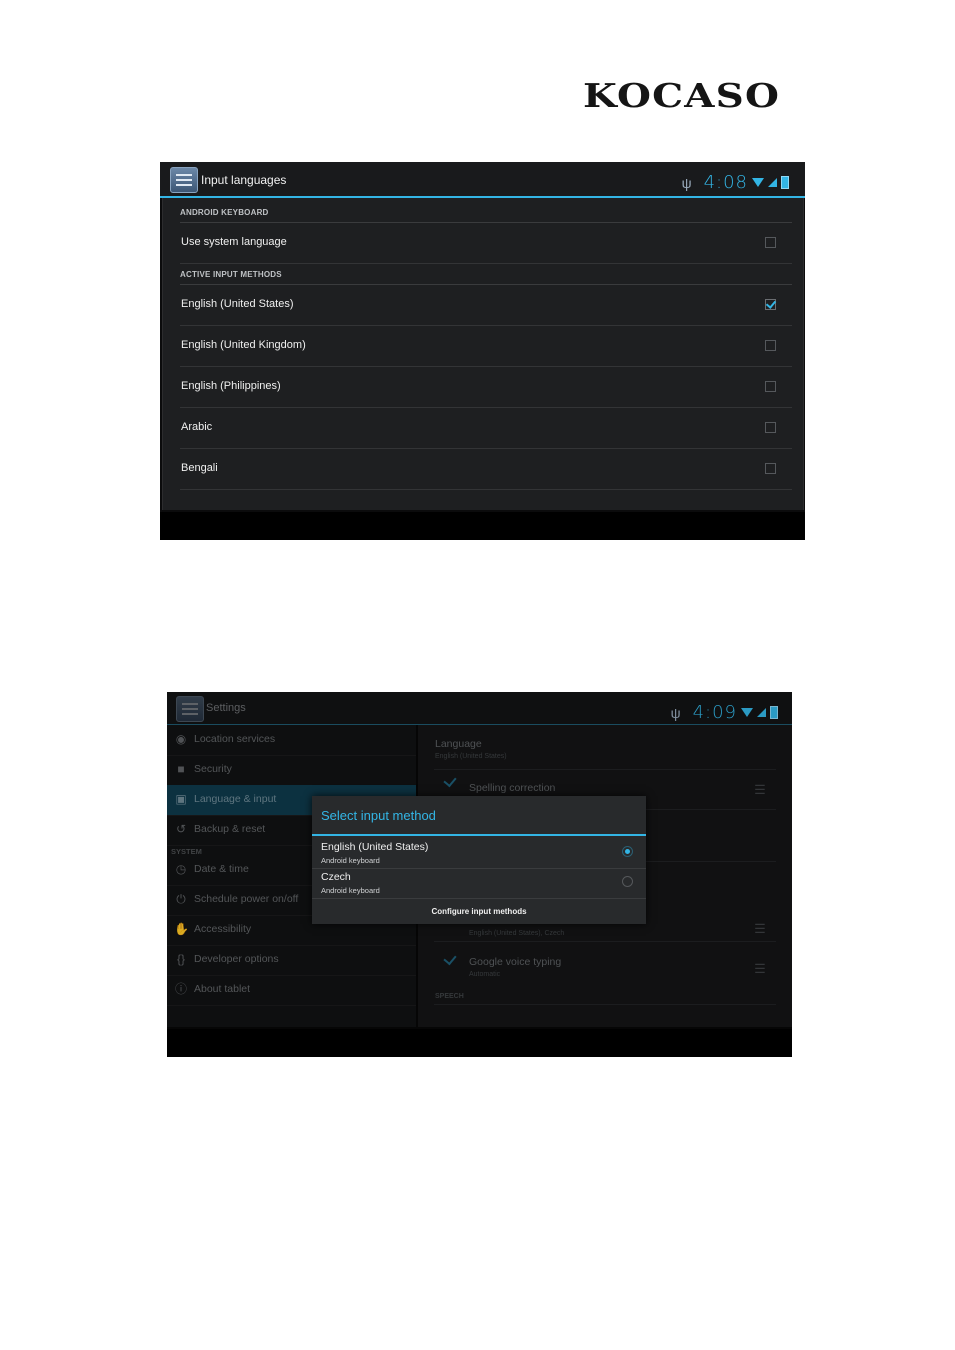 The image size is (955, 1350). I want to click on list-item-bengali: Bengali, so click(486, 469).